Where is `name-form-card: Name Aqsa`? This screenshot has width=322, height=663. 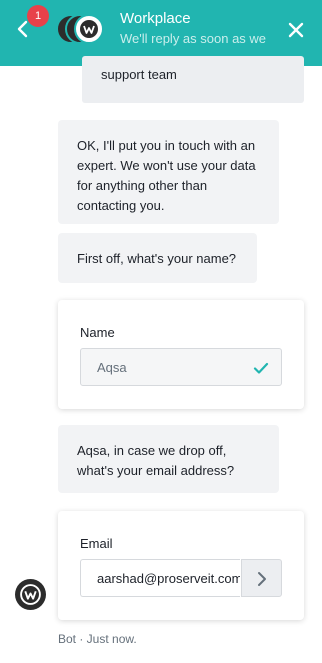 name-form-card: Name Aqsa is located at coordinates (181, 354).